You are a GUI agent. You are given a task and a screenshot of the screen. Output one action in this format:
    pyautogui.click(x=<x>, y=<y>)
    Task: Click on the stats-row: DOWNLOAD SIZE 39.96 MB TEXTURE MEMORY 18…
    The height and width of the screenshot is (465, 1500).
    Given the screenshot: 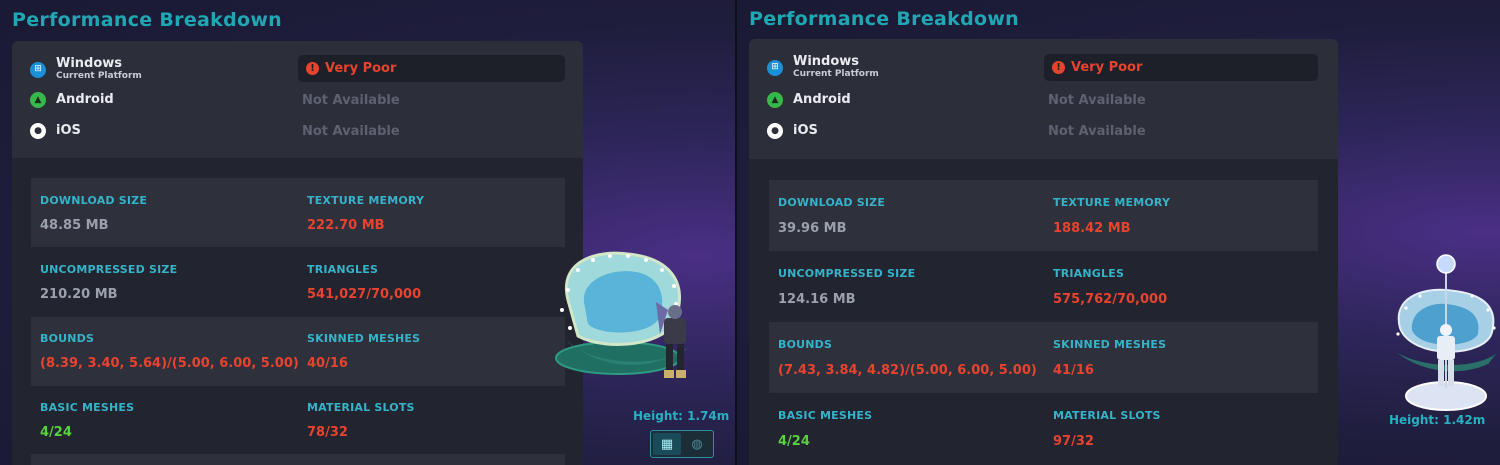 What is the action you would take?
    pyautogui.click(x=1043, y=215)
    